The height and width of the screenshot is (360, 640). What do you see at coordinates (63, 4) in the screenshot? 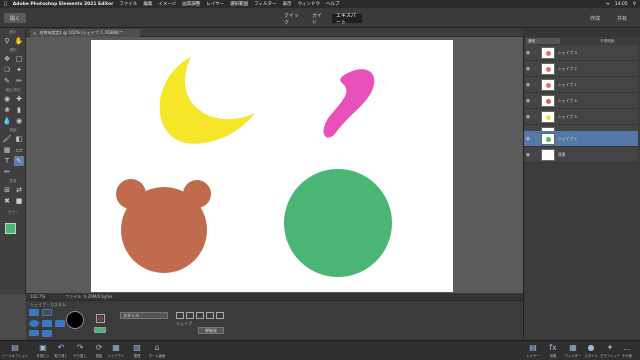
I see `app-name: Adobe Photoshop Elements 2021 Editor` at bounding box center [63, 4].